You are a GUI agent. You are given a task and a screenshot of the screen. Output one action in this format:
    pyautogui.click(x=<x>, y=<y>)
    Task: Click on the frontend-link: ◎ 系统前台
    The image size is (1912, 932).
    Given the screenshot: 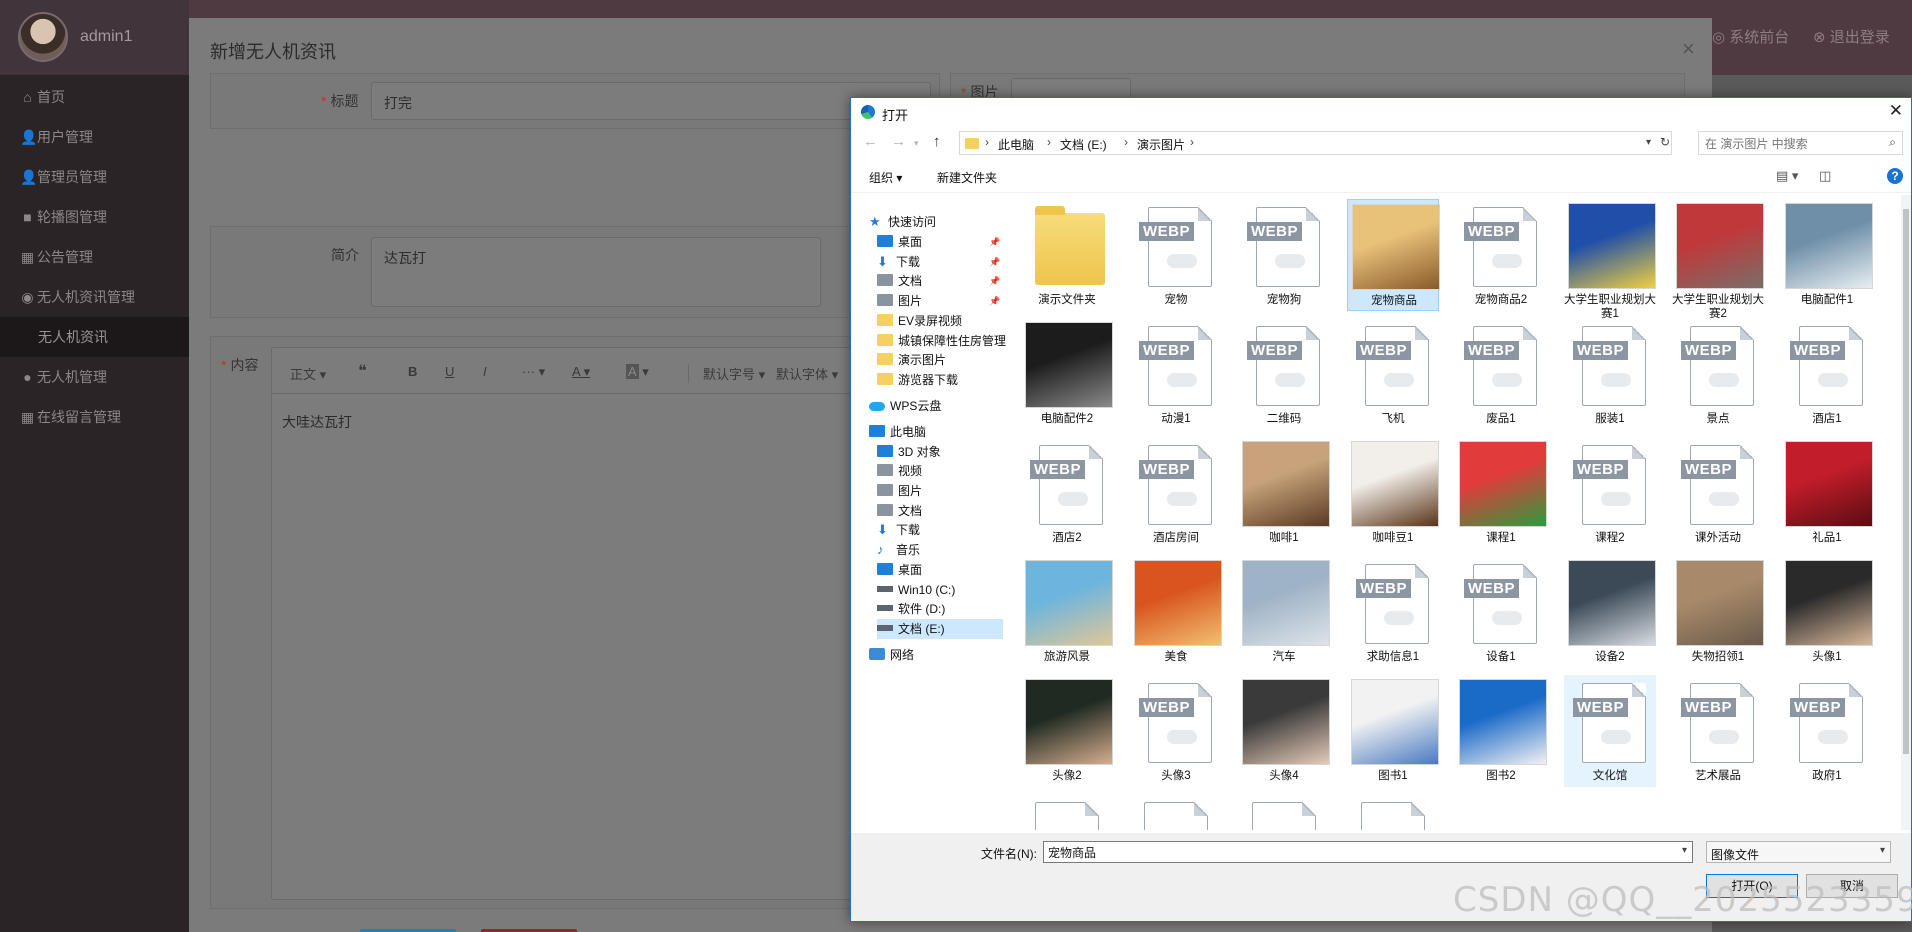 What is the action you would take?
    pyautogui.click(x=1750, y=36)
    